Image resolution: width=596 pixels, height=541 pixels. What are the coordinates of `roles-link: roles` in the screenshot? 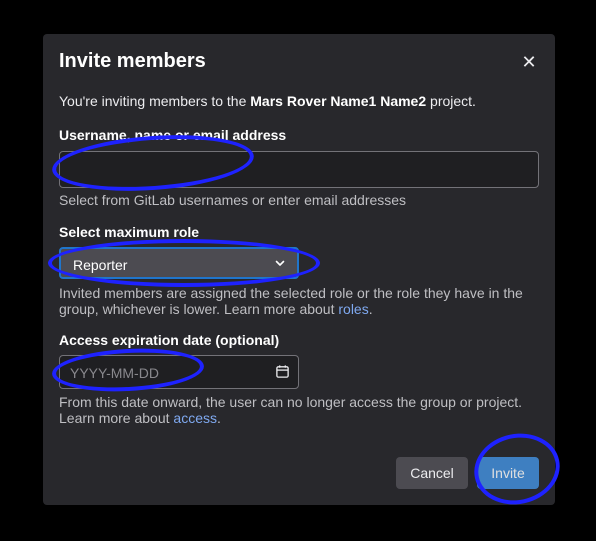 It's located at (353, 309).